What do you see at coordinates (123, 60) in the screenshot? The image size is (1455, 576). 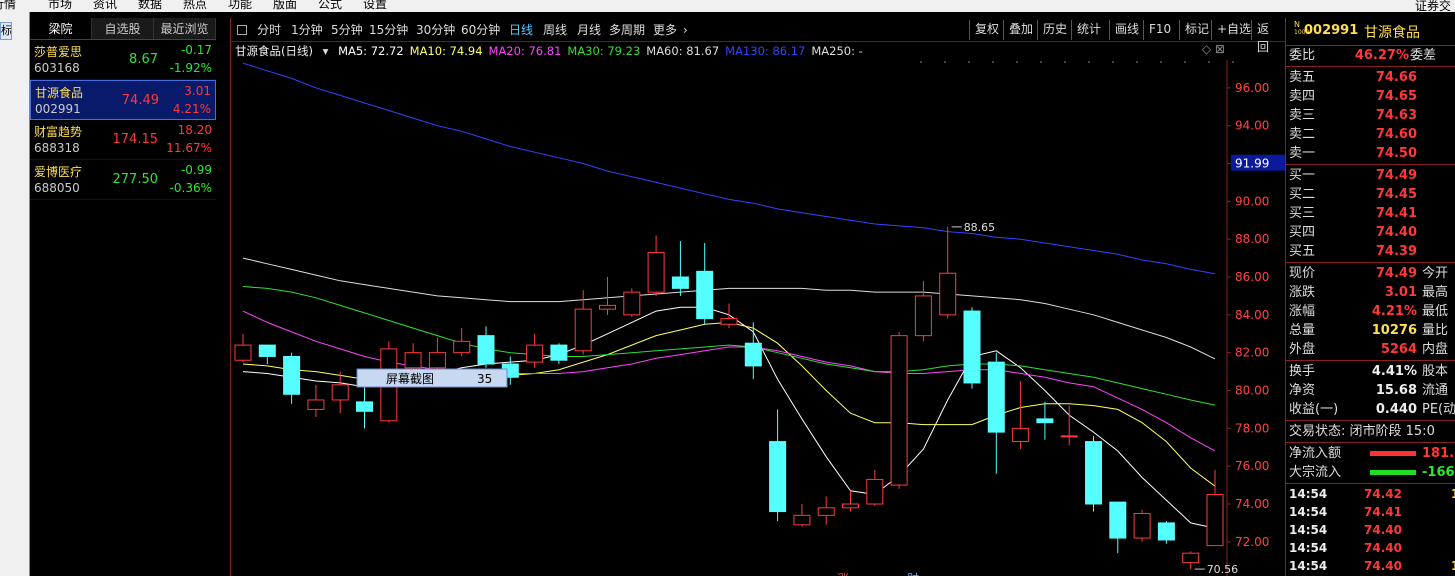 I see `watchlist-row: 莎普爱思 603168 8.67 -0.17 -1.92%` at bounding box center [123, 60].